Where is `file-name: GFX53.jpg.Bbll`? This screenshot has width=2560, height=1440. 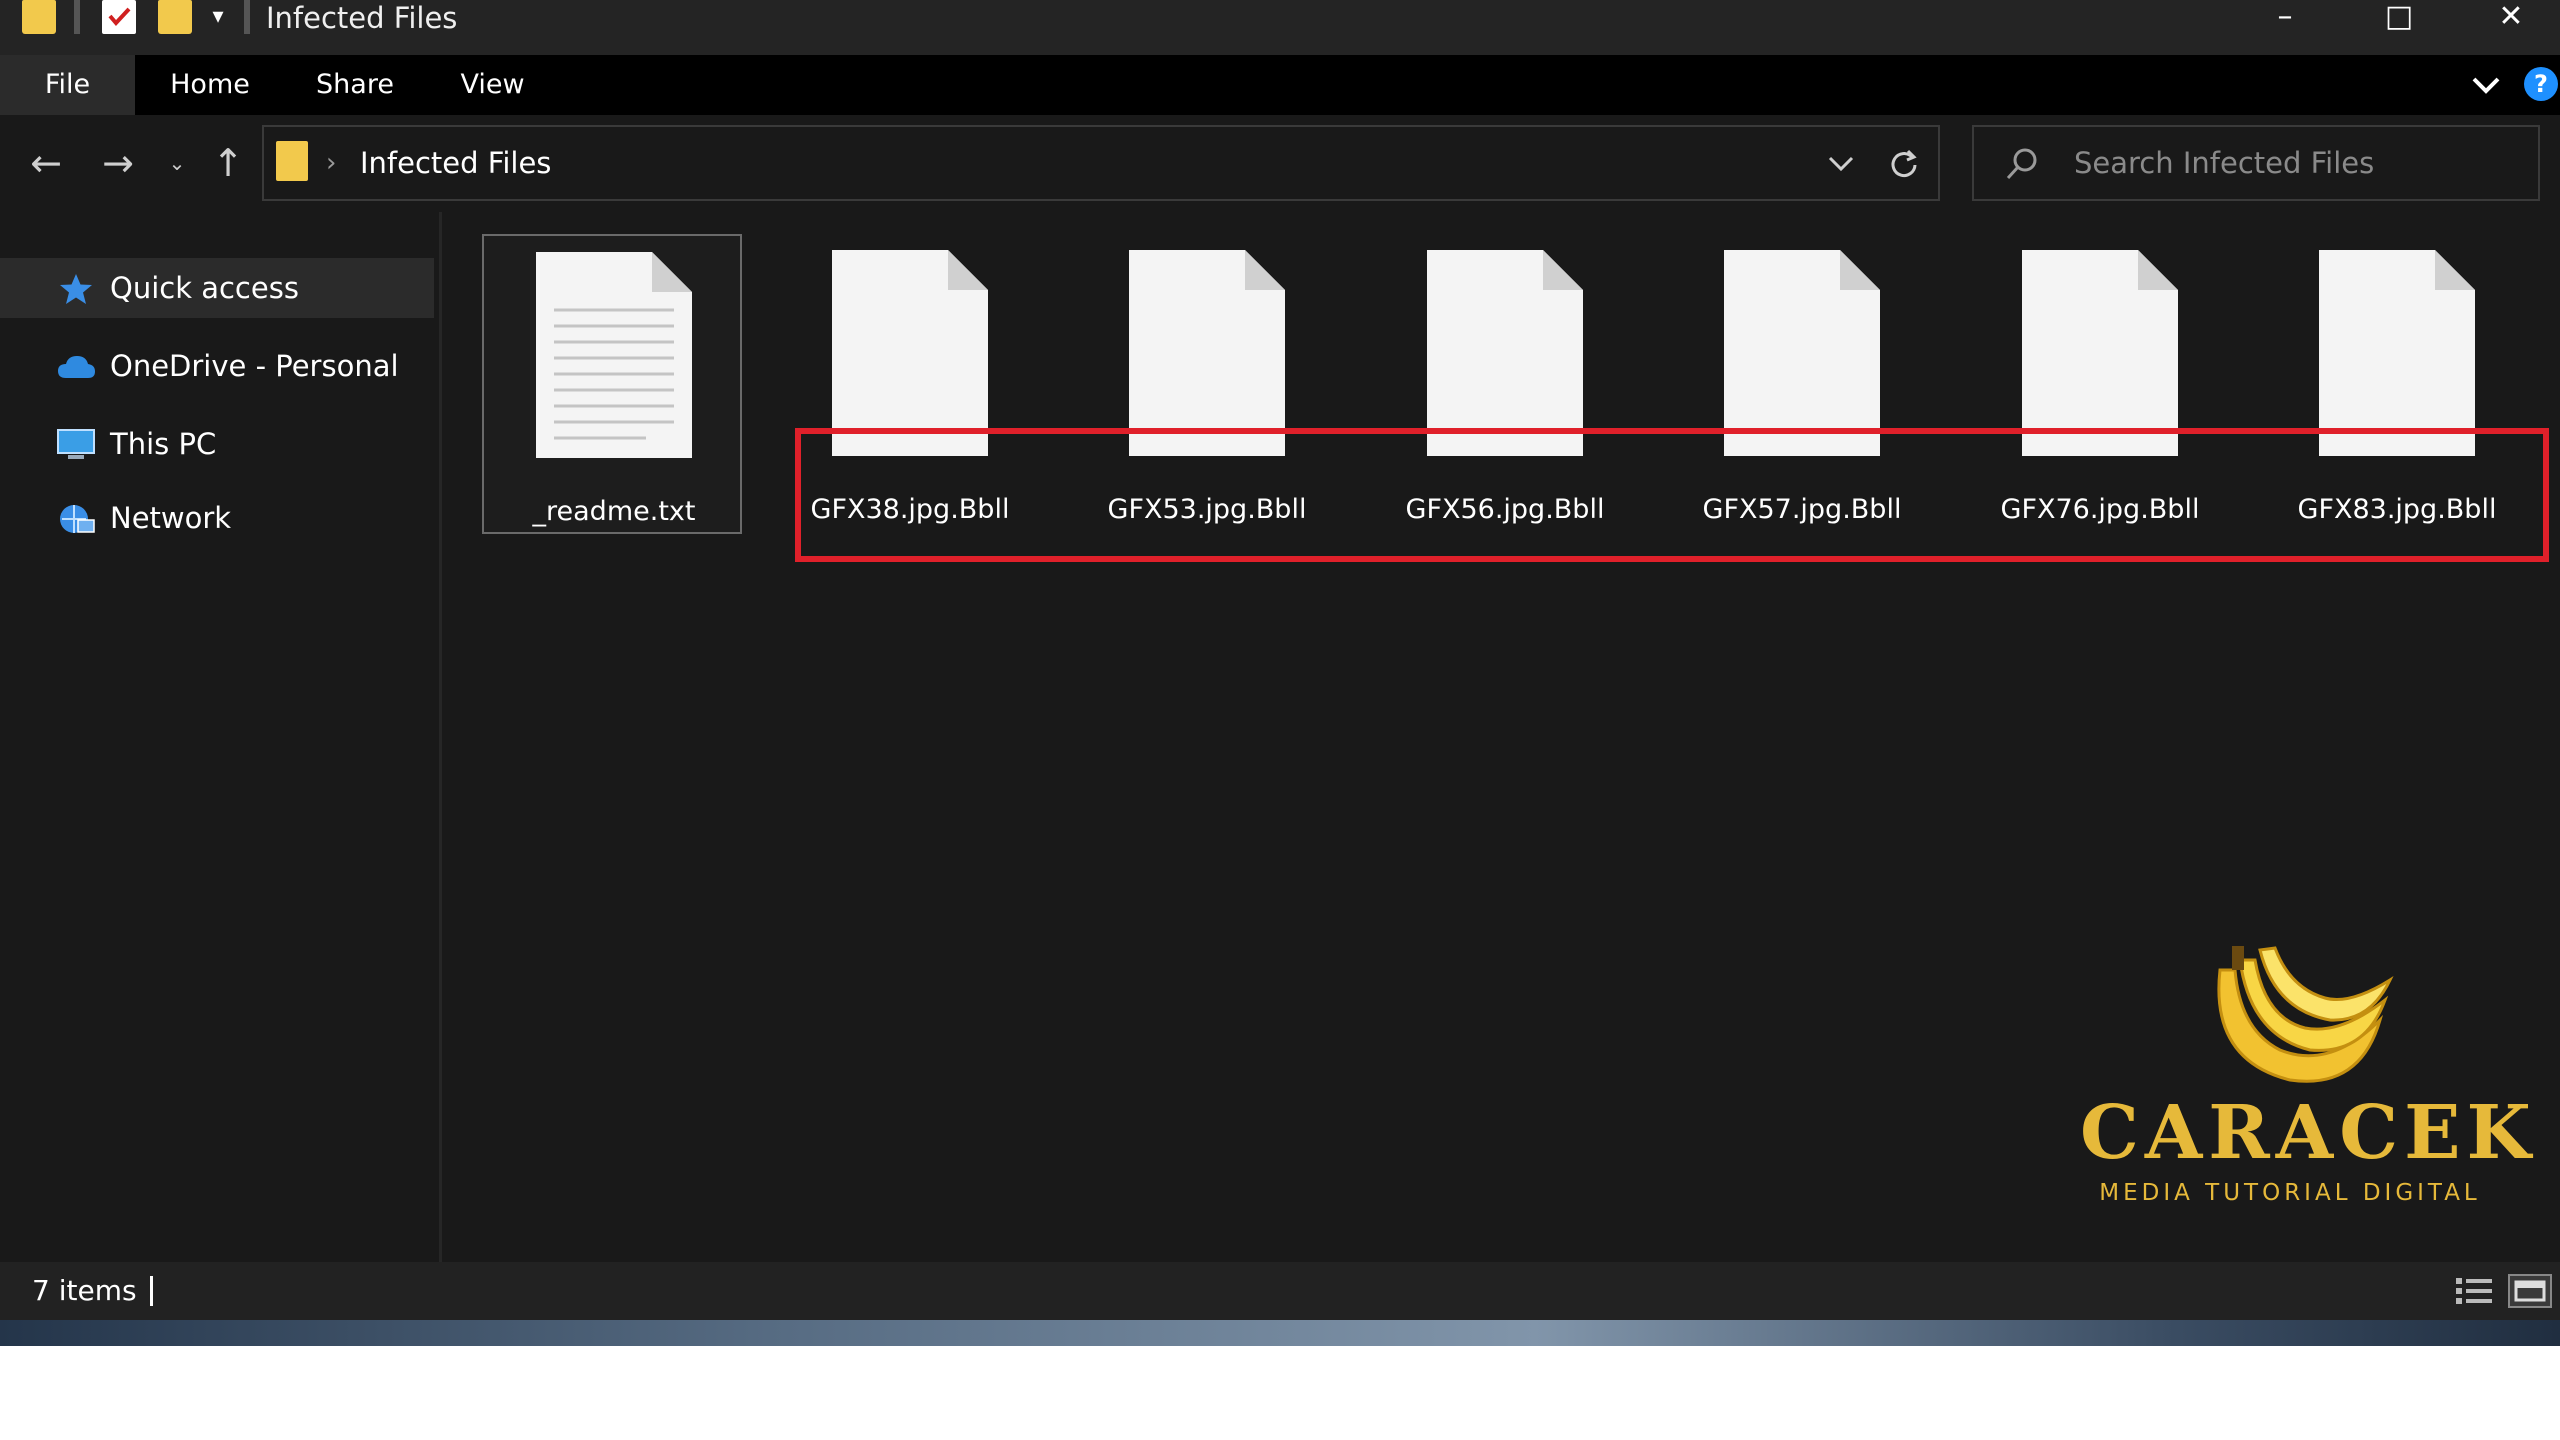
file-name: GFX53.jpg.Bbll is located at coordinates (1207, 509).